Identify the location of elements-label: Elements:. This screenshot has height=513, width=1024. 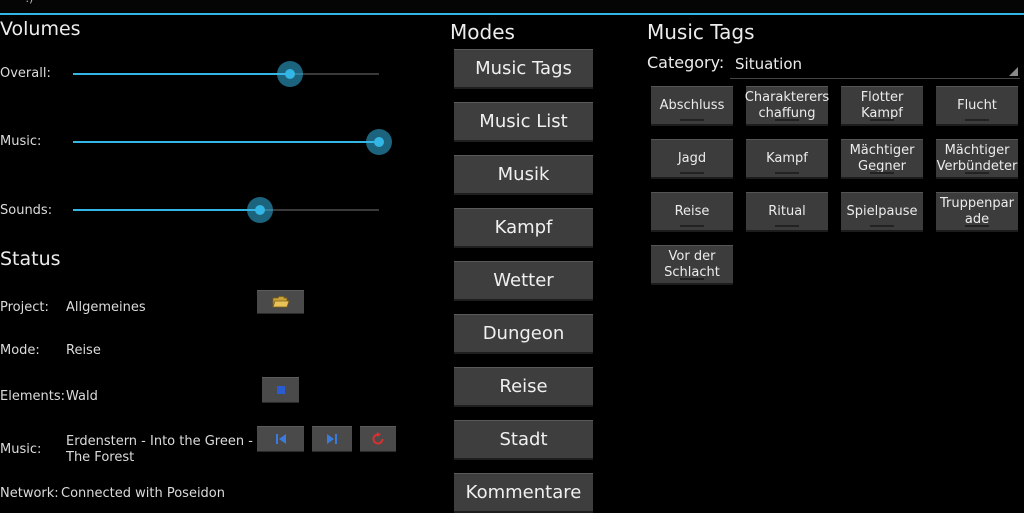
(32, 396).